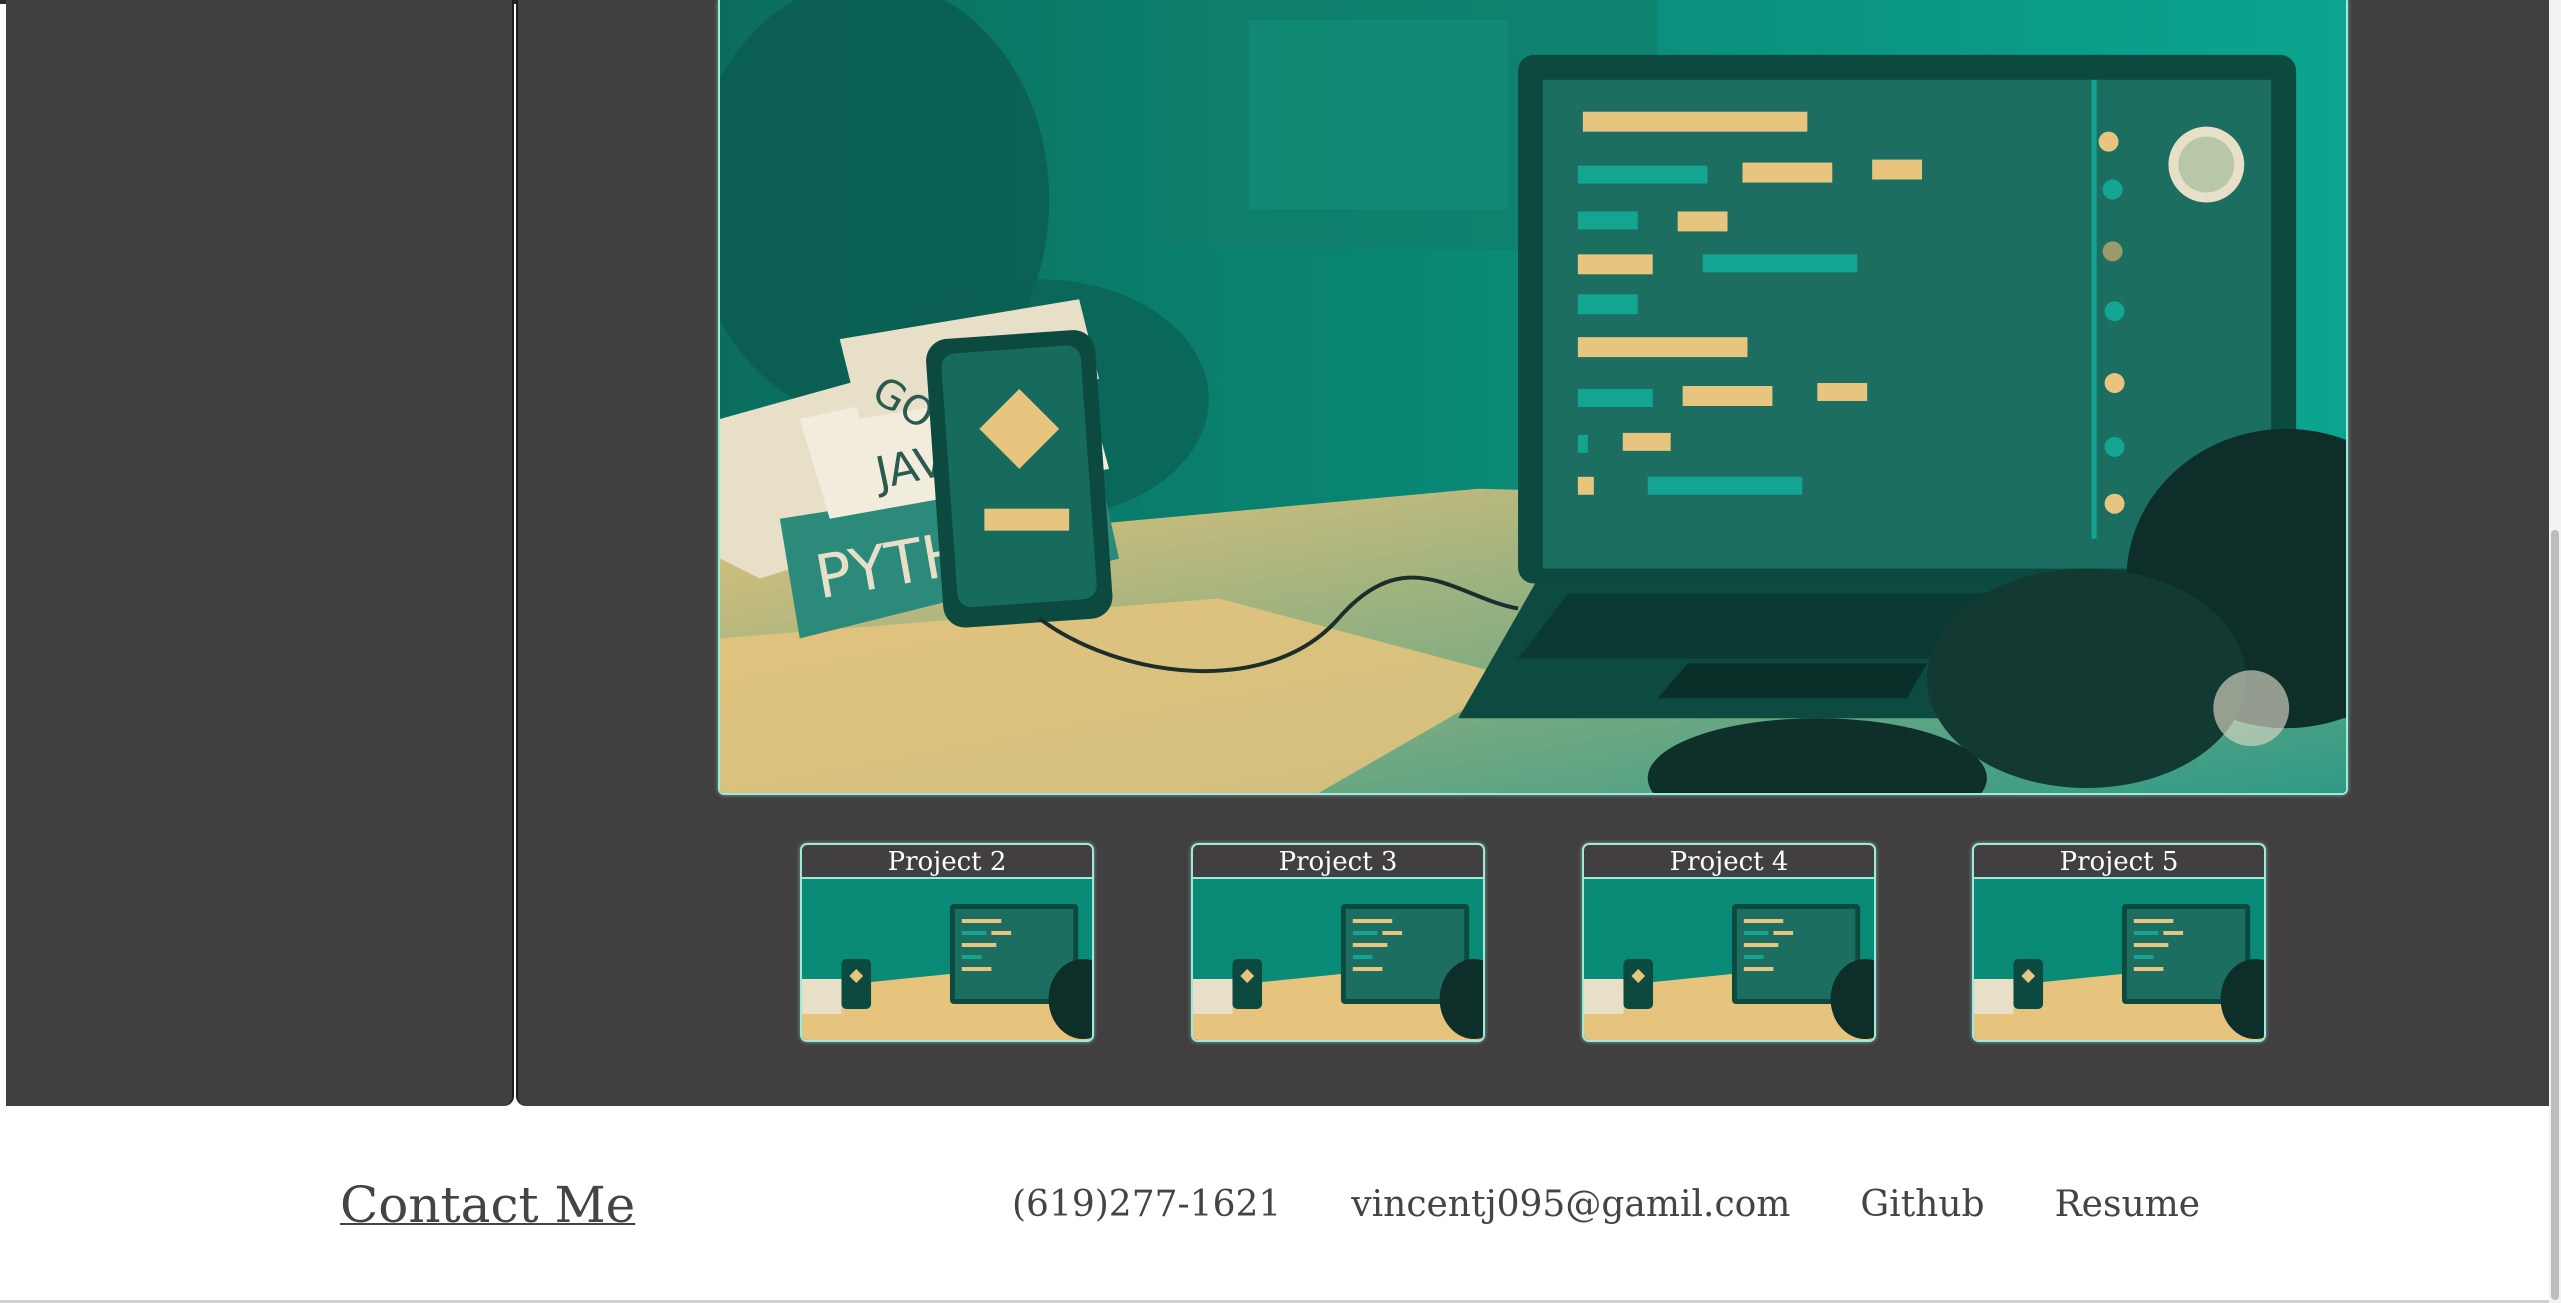 The height and width of the screenshot is (1303, 2561). I want to click on project-title: Project 2, so click(947, 862).